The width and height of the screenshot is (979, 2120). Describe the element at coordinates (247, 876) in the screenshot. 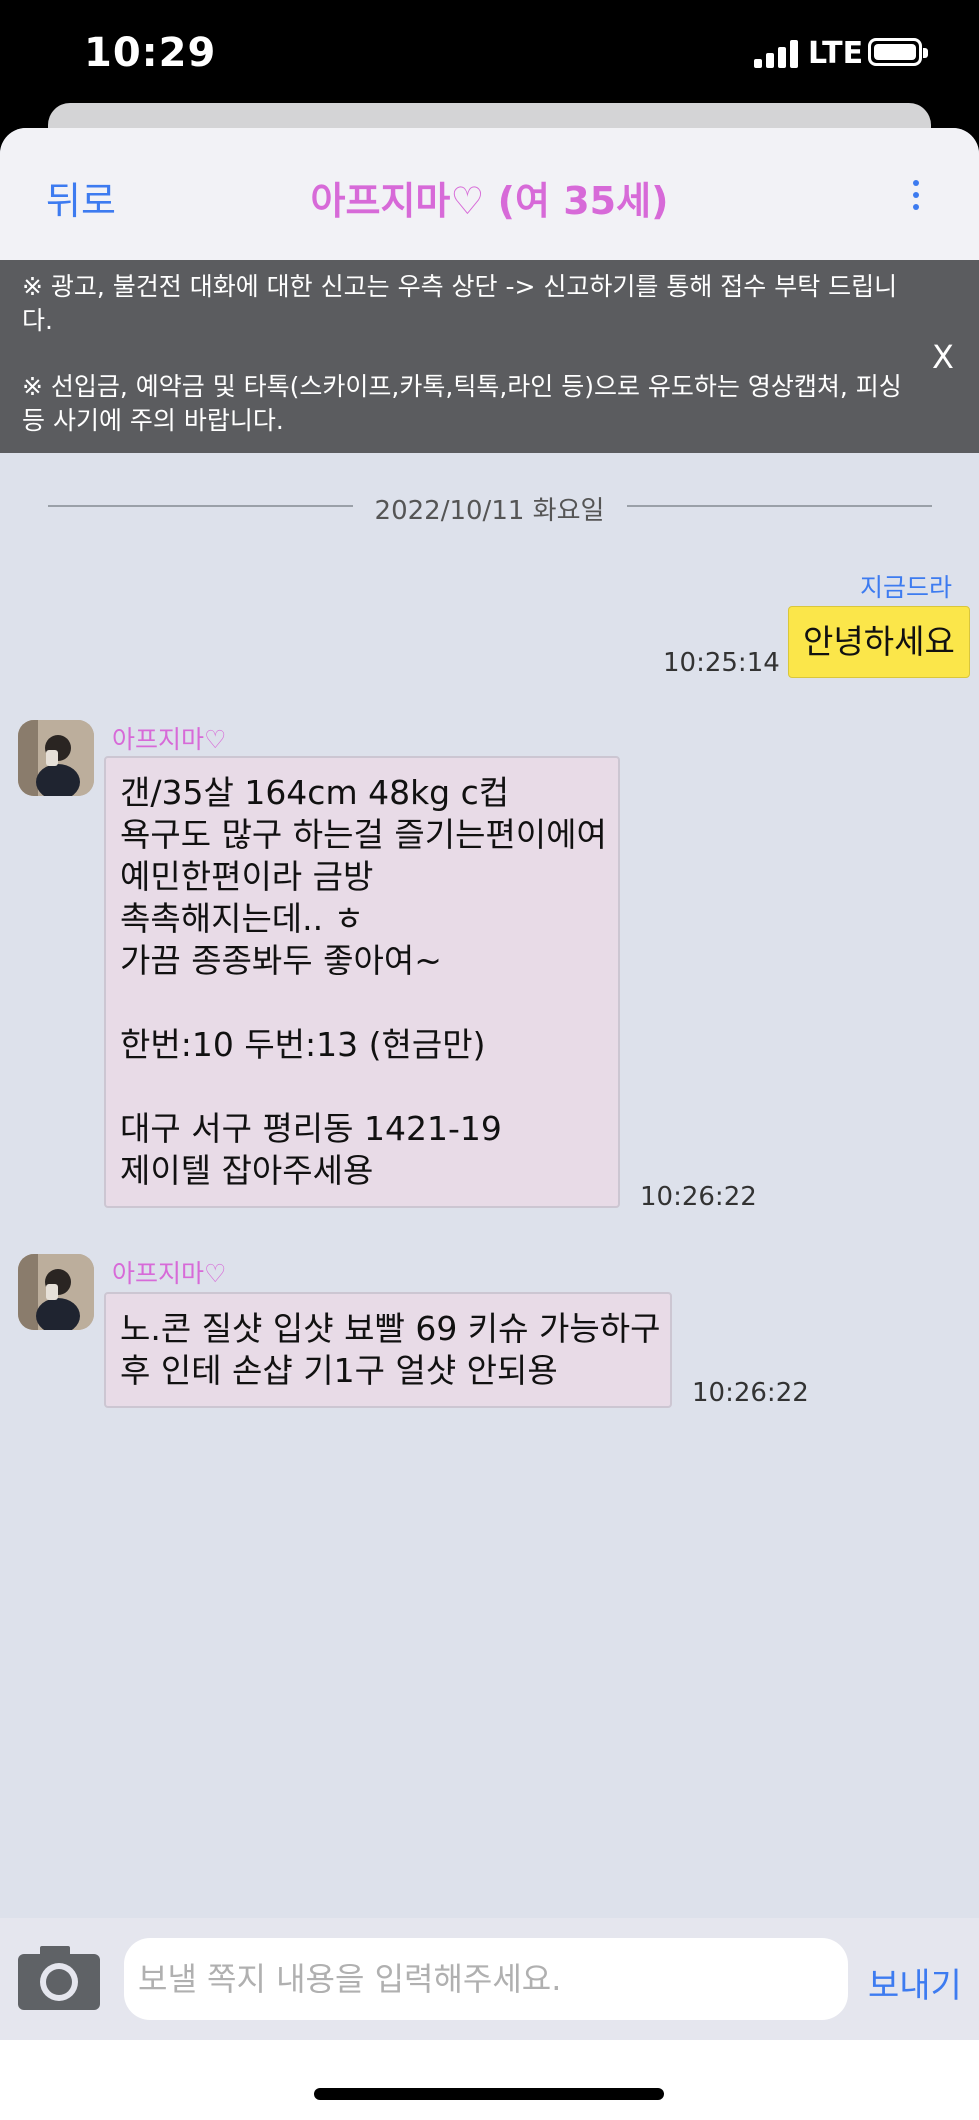

I see `message-line: 예민한편이라 금방` at that location.